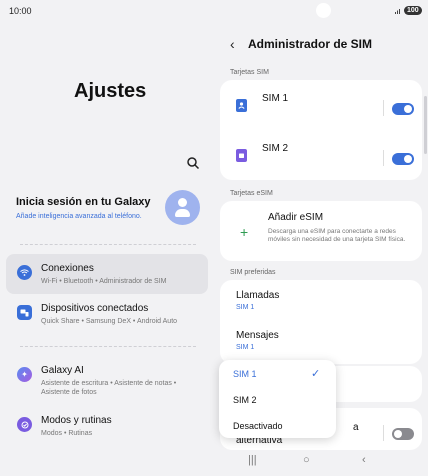 The width and height of the screenshot is (428, 476). What do you see at coordinates (109, 321) in the screenshot?
I see `settings-item-sub: Quick Share • Samsung DeX • Android Auto` at bounding box center [109, 321].